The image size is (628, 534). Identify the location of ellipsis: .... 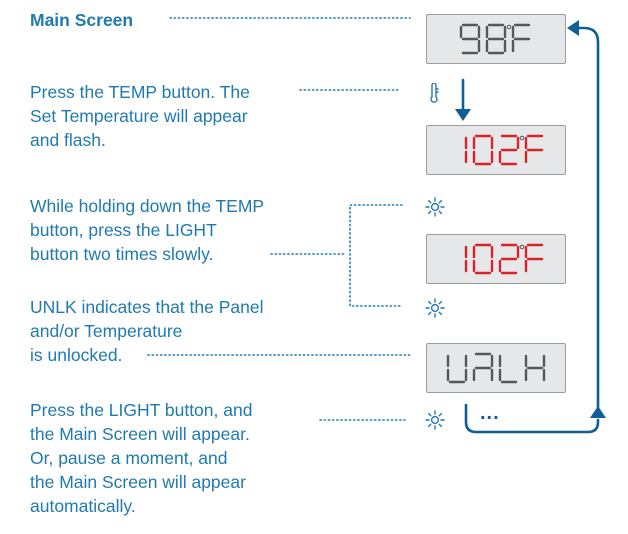
(490, 413).